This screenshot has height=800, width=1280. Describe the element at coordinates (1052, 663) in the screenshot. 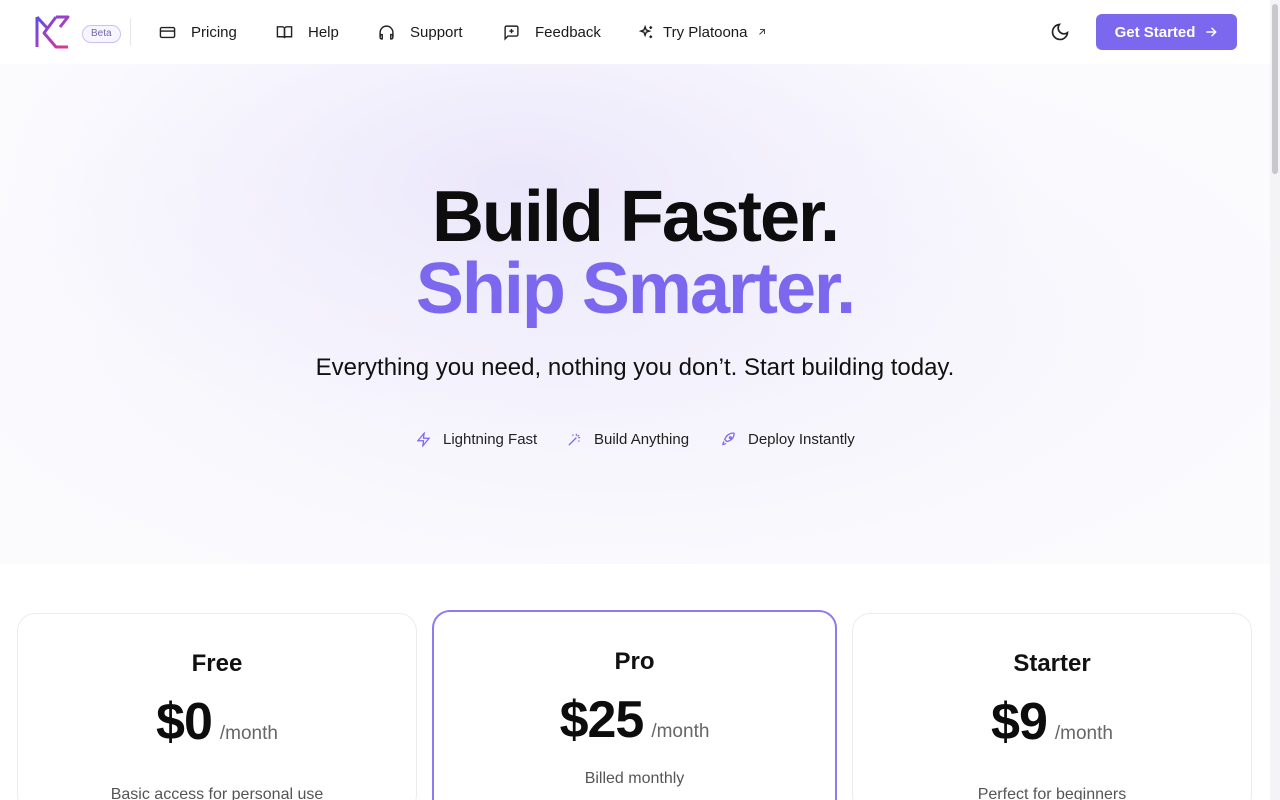

I see `plan-name: Starter` at that location.